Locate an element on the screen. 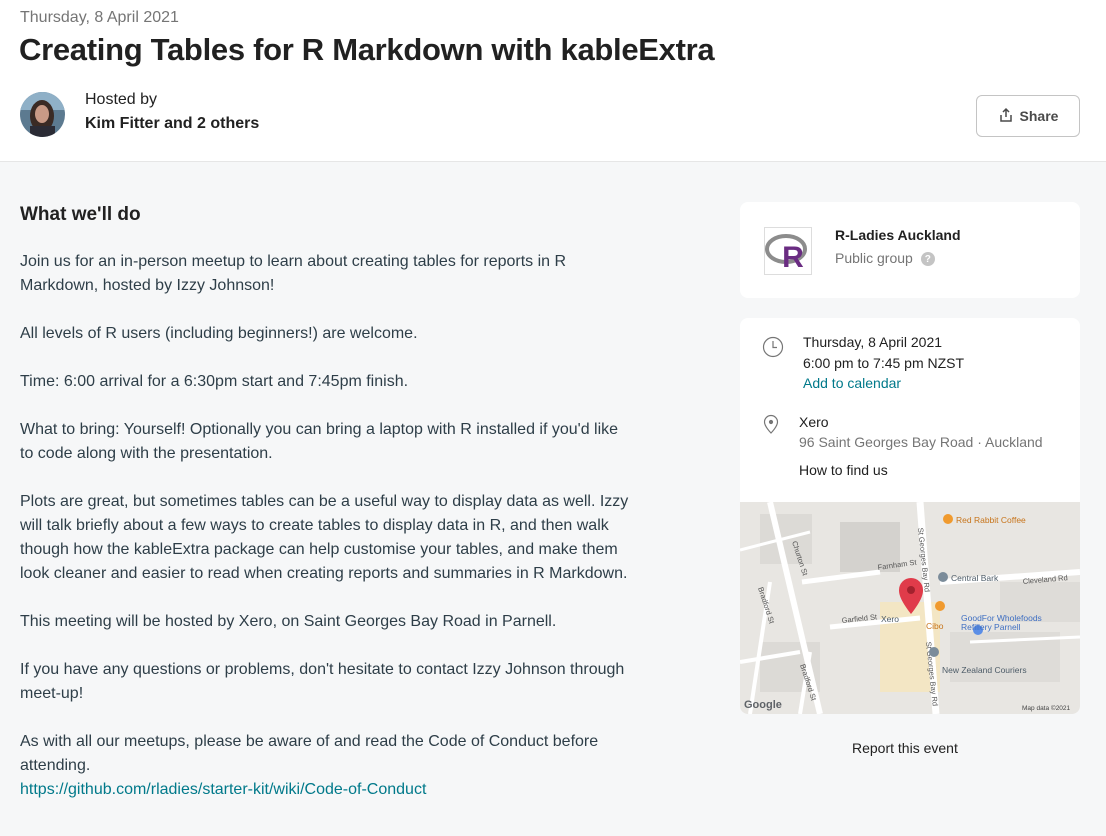 The width and height of the screenshot is (1106, 836). map-place-label: Cibo is located at coordinates (935, 626).